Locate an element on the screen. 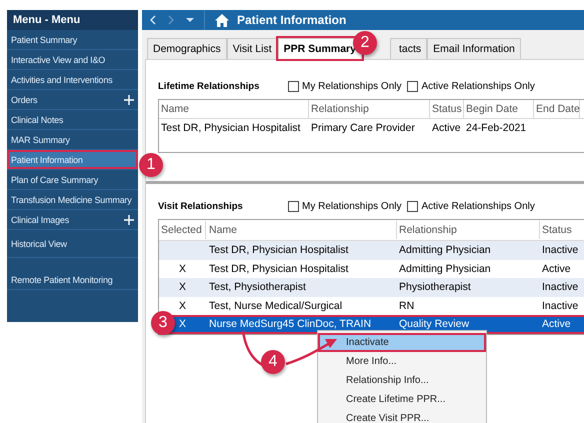 The width and height of the screenshot is (584, 423). menu-item: Inactivate is located at coordinates (402, 342).